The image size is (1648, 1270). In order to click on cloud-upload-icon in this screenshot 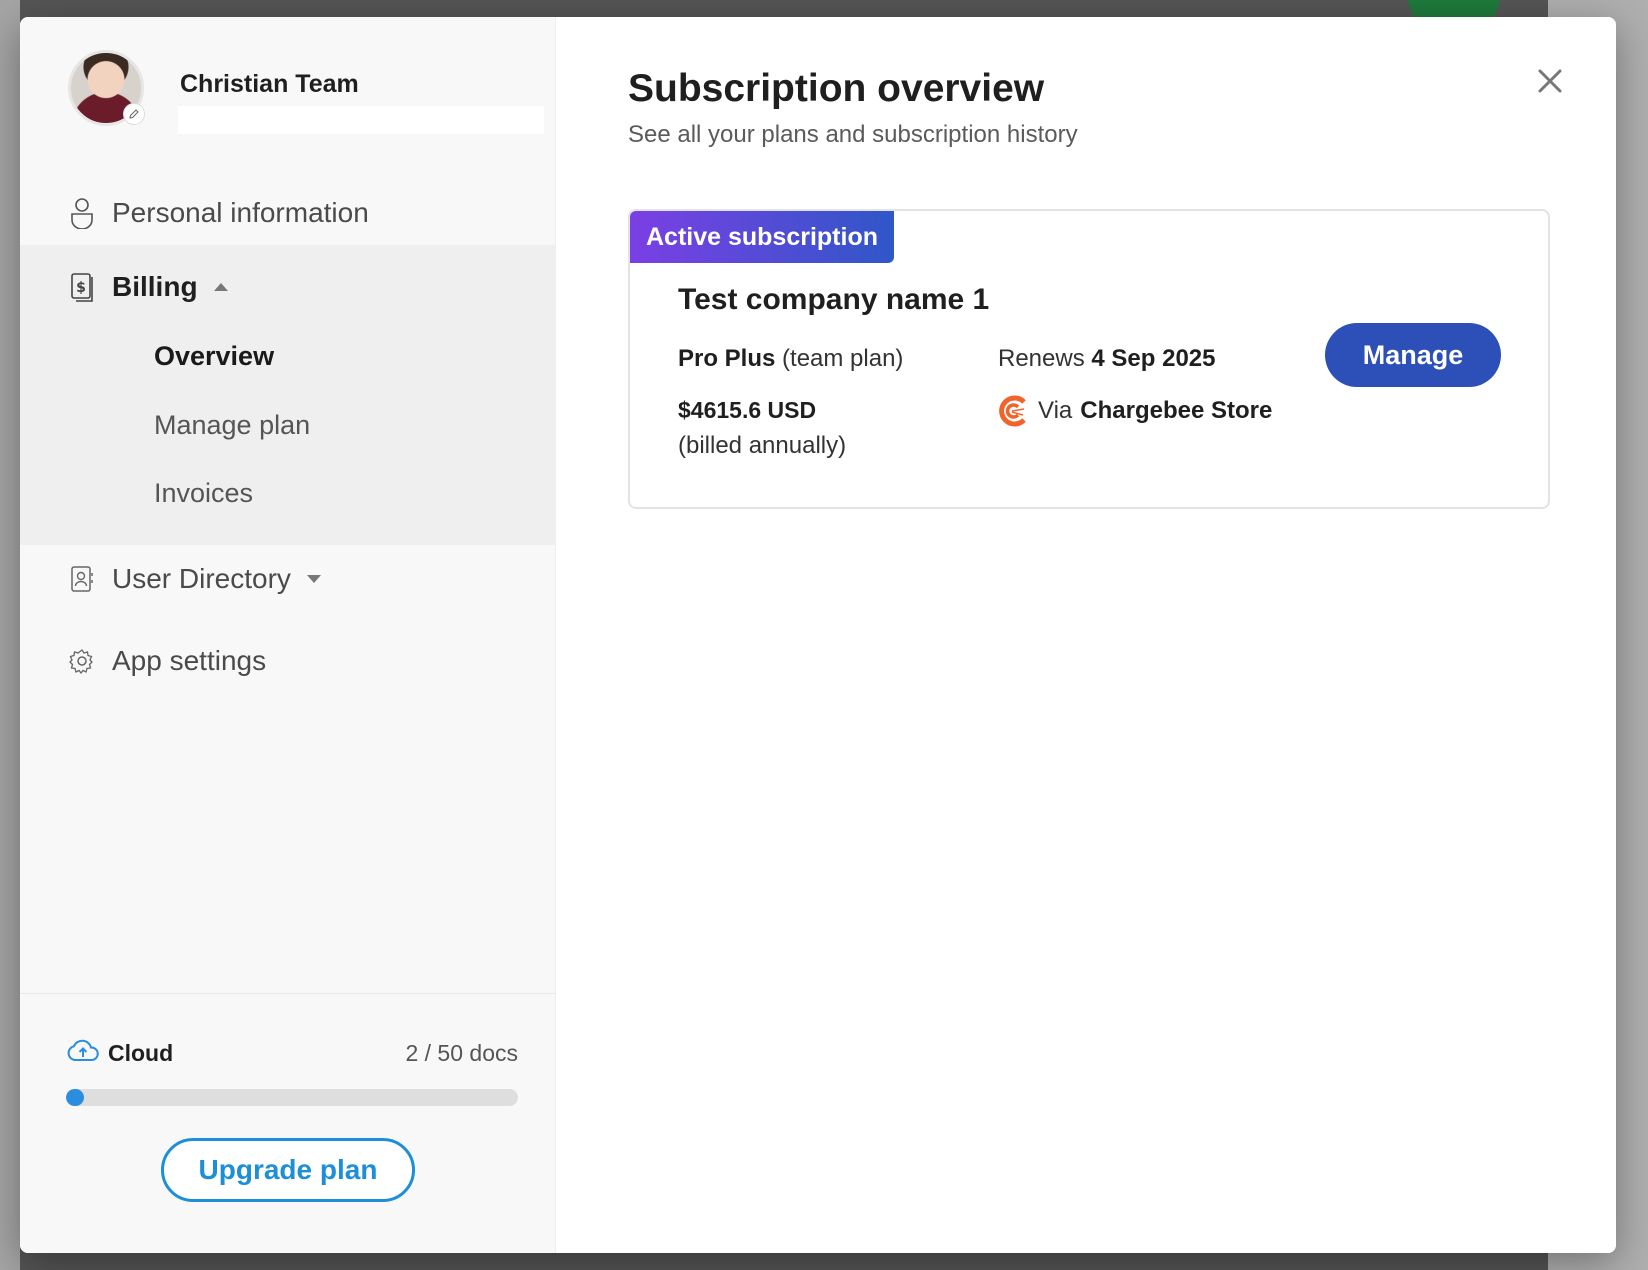, I will do `click(83, 1053)`.